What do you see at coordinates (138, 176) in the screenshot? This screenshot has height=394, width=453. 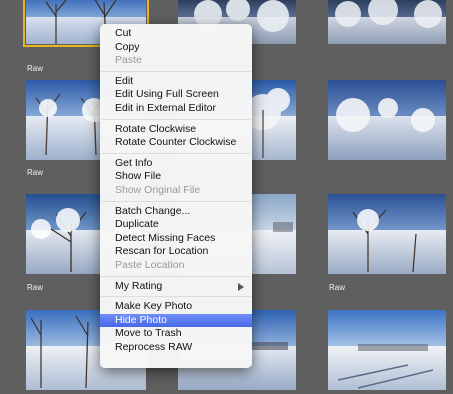 I see `menu-item-label: Show File` at bounding box center [138, 176].